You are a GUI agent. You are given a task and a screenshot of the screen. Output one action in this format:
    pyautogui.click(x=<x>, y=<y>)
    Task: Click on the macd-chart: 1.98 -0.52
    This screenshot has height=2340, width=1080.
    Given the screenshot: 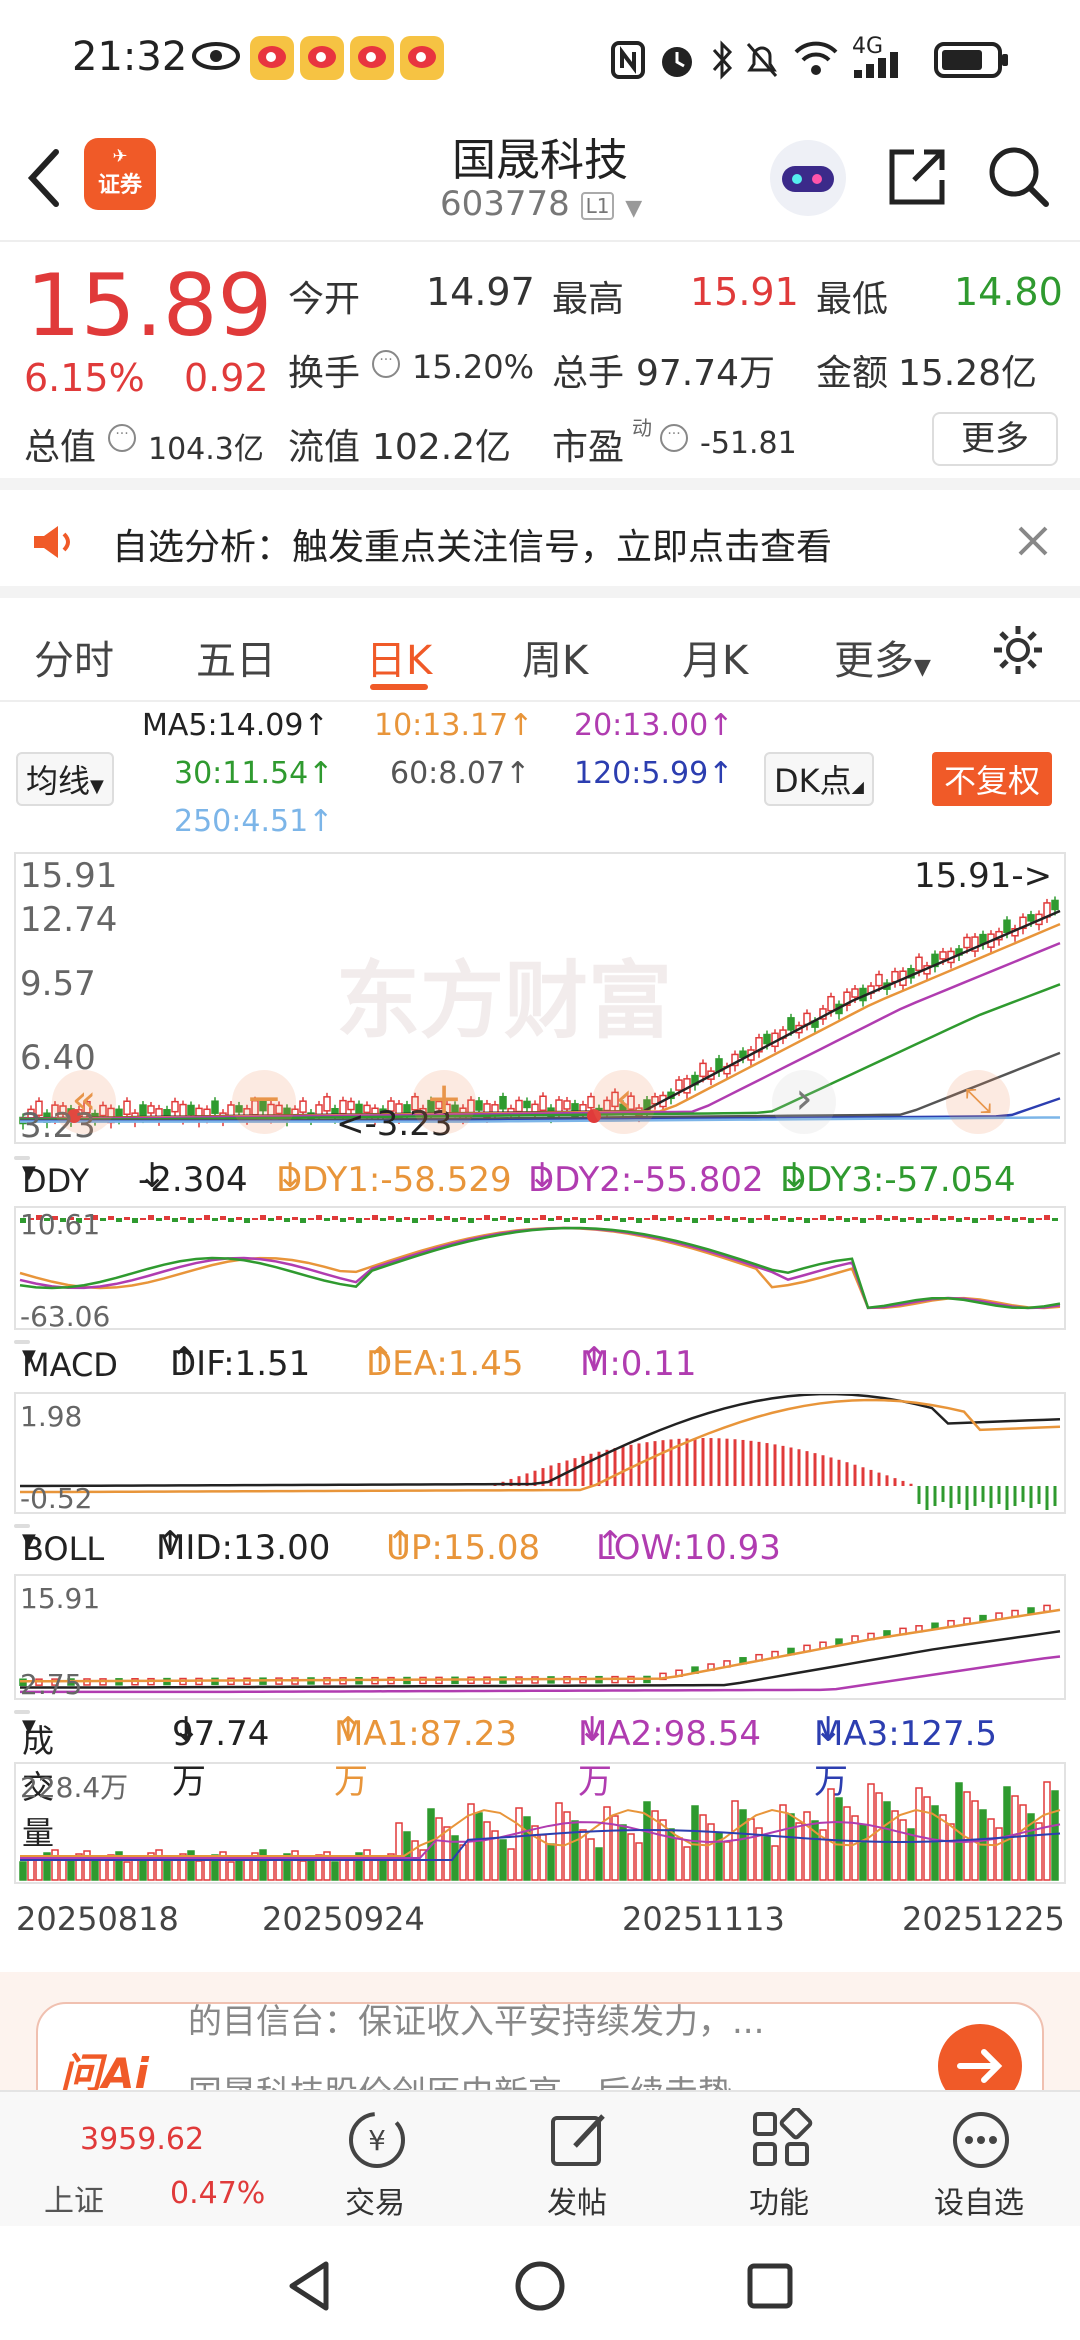 What is the action you would take?
    pyautogui.click(x=540, y=1453)
    